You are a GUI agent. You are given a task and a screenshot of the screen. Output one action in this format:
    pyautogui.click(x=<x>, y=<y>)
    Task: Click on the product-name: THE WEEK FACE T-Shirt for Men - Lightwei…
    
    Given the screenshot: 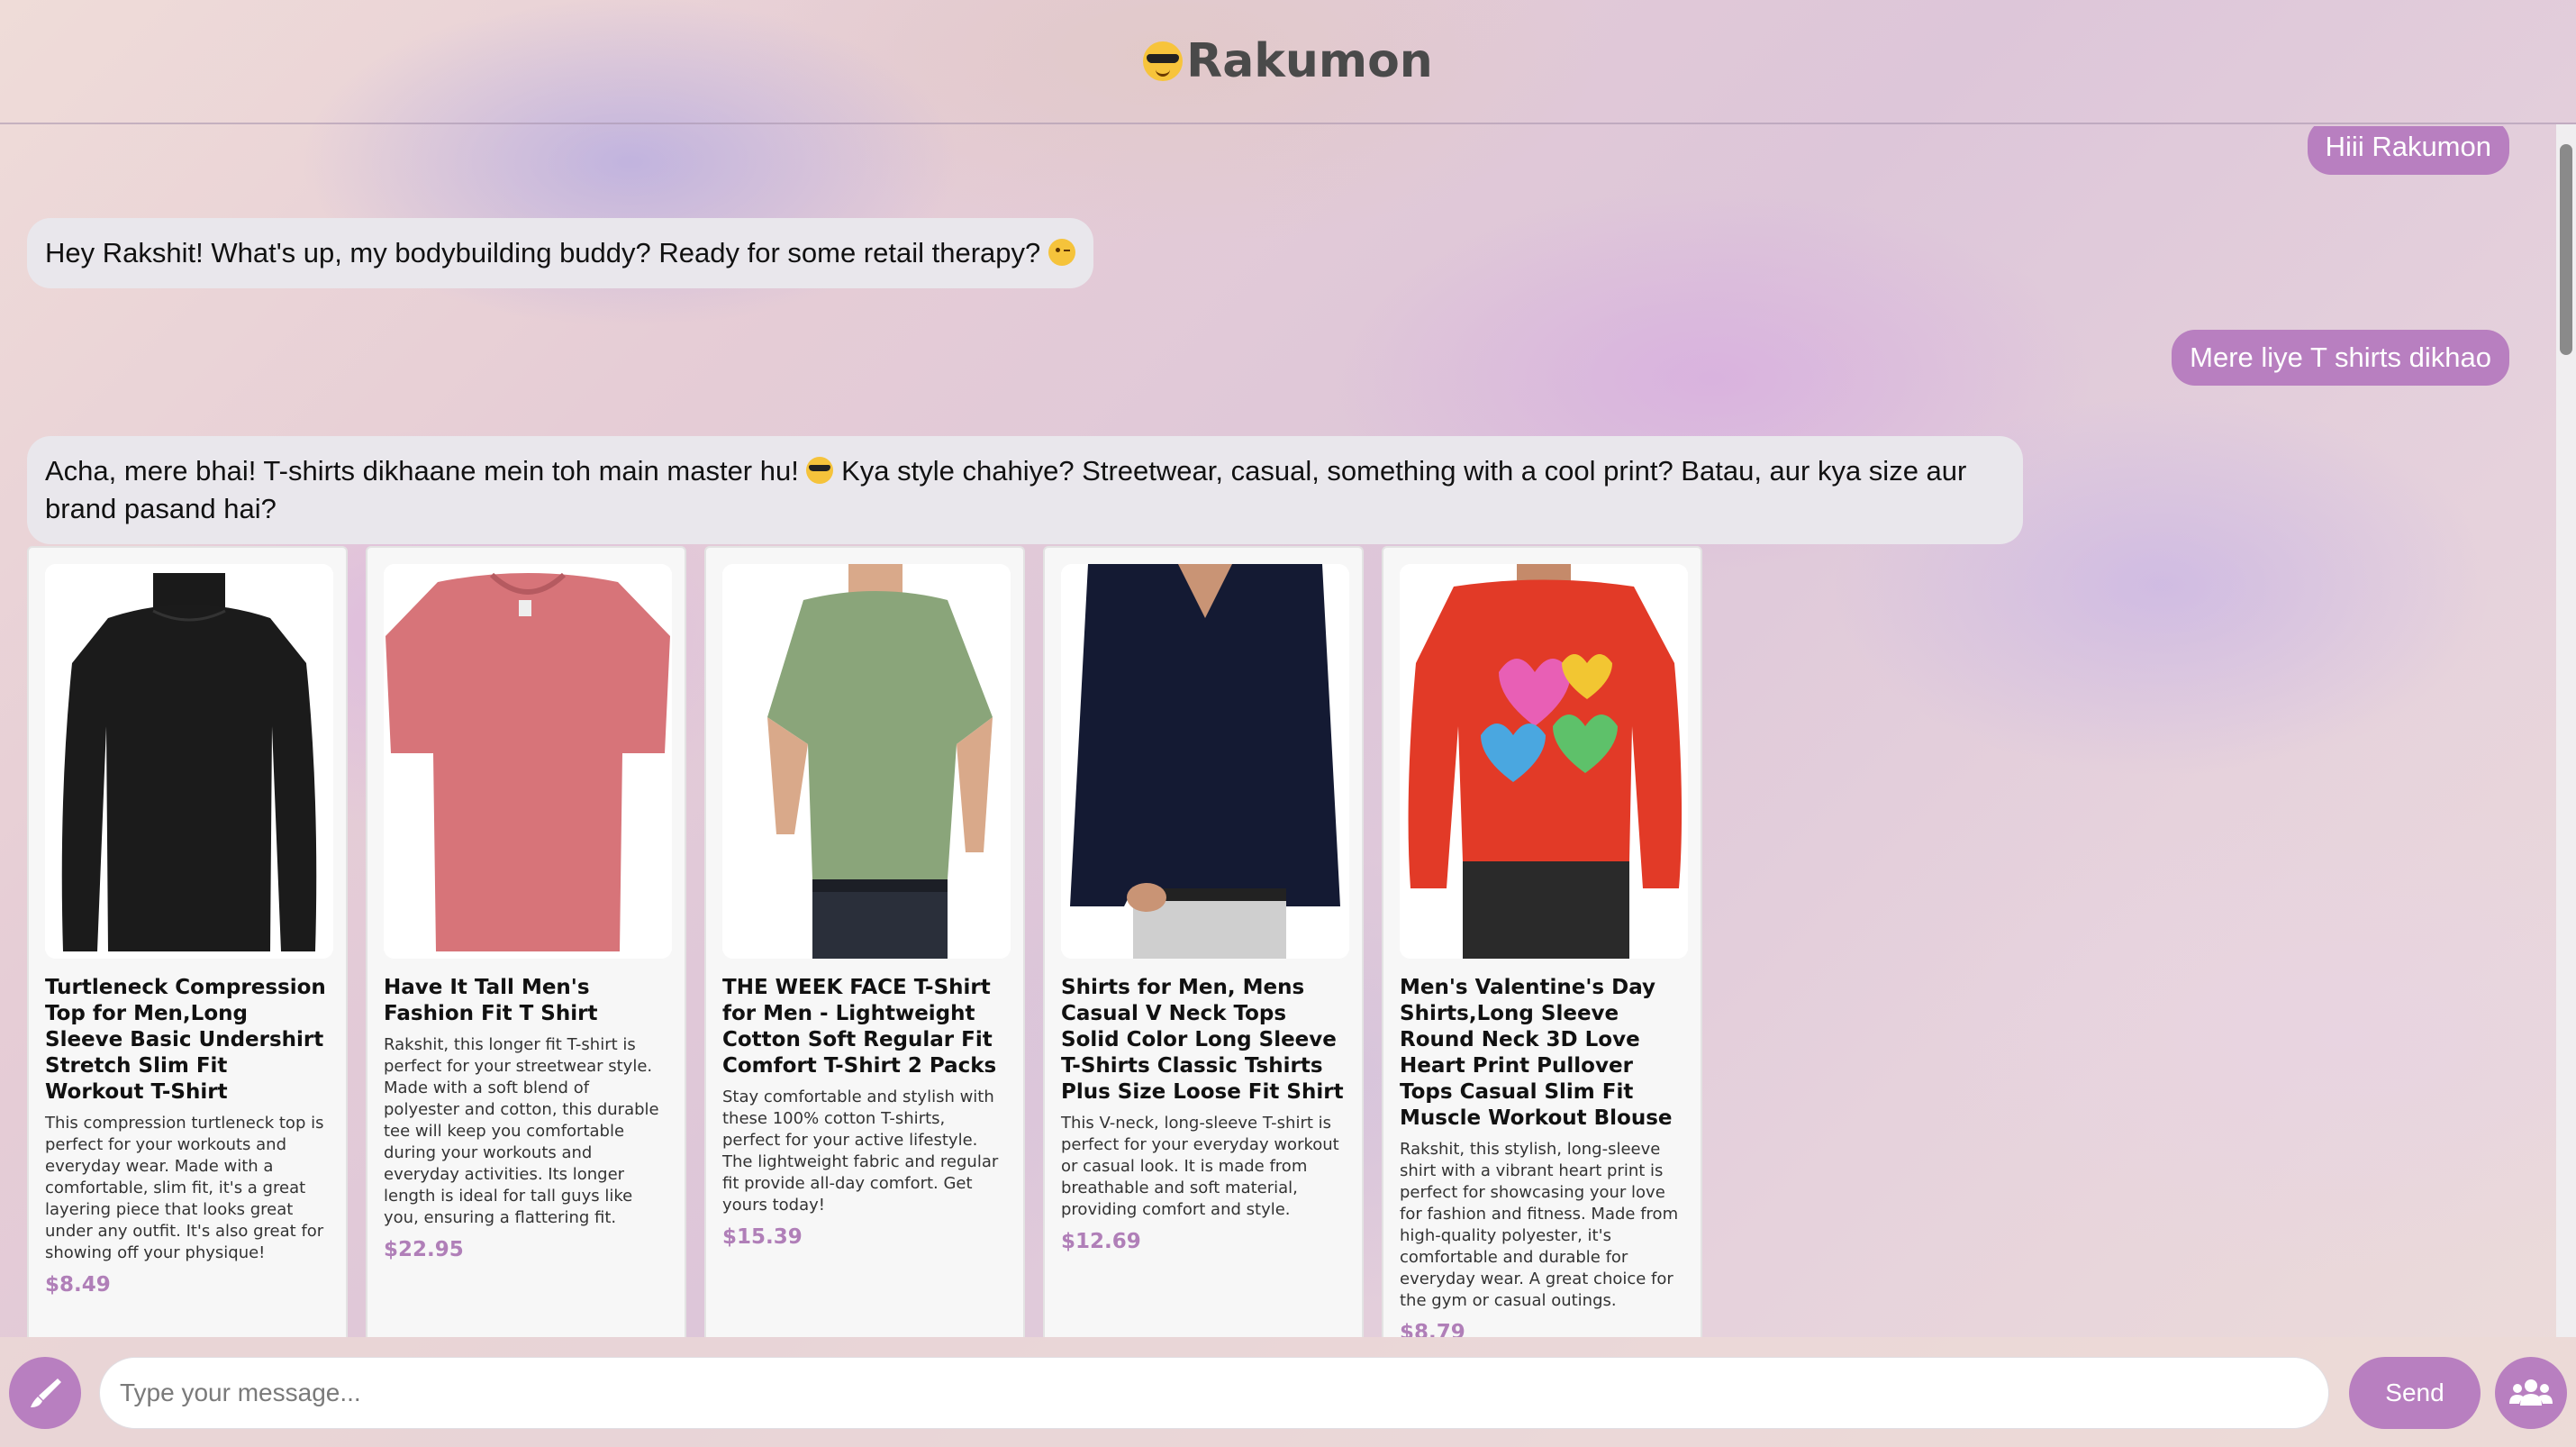 What is the action you would take?
    pyautogui.click(x=864, y=1027)
    